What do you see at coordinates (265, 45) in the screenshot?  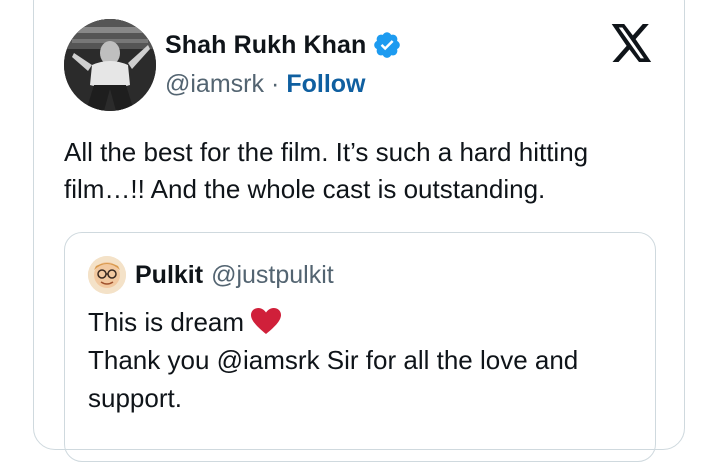 I see `author-display-name: Shah Rukh Khan` at bounding box center [265, 45].